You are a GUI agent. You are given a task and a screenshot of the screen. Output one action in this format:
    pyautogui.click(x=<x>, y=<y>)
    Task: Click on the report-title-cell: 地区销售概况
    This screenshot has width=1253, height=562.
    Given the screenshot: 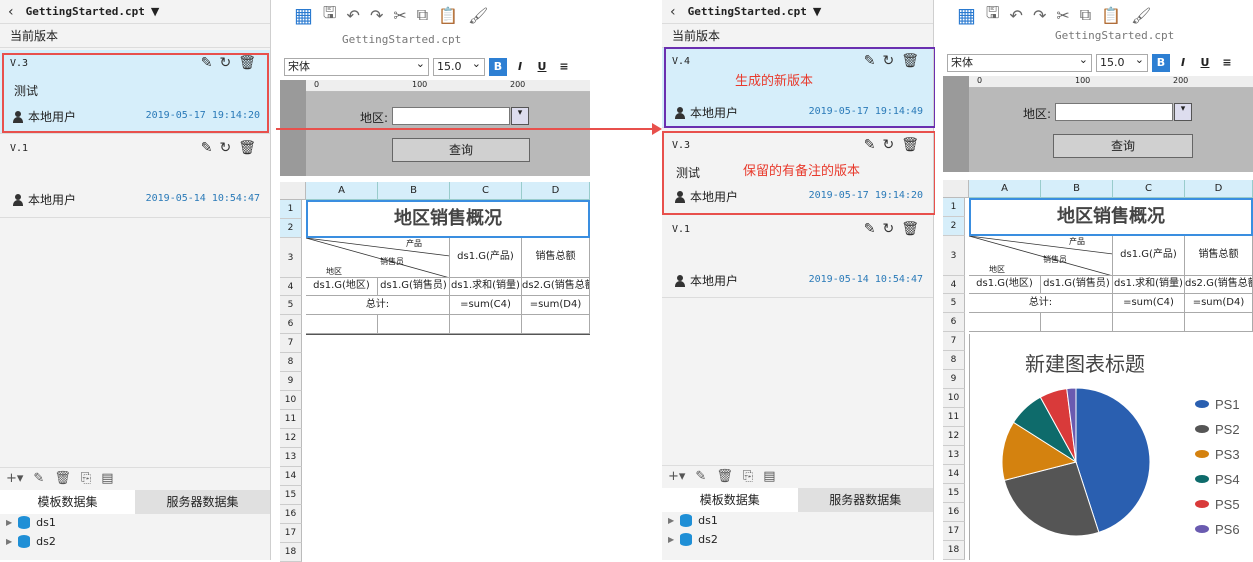 What is the action you would take?
    pyautogui.click(x=1111, y=217)
    